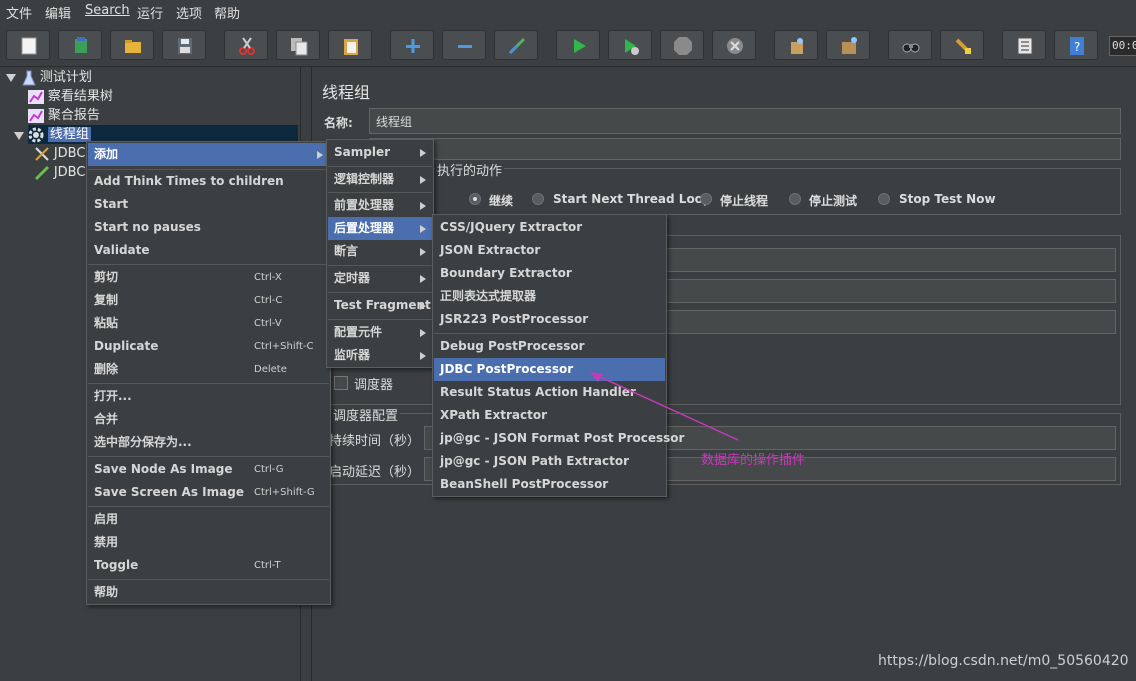 This screenshot has width=1136, height=681. Describe the element at coordinates (423, 153) in the screenshot. I see `submenu-arrow-icon` at that location.